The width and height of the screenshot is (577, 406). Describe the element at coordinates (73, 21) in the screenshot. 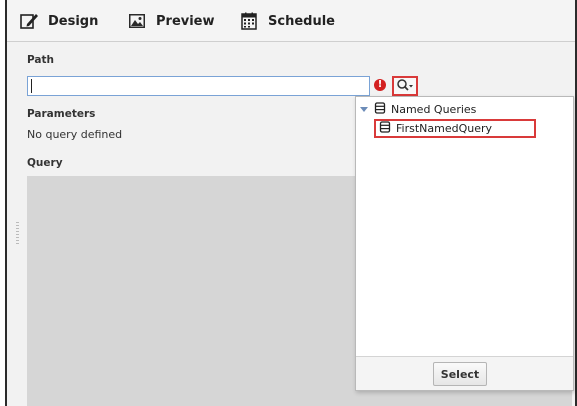

I see `design-tab-label: Design` at that location.